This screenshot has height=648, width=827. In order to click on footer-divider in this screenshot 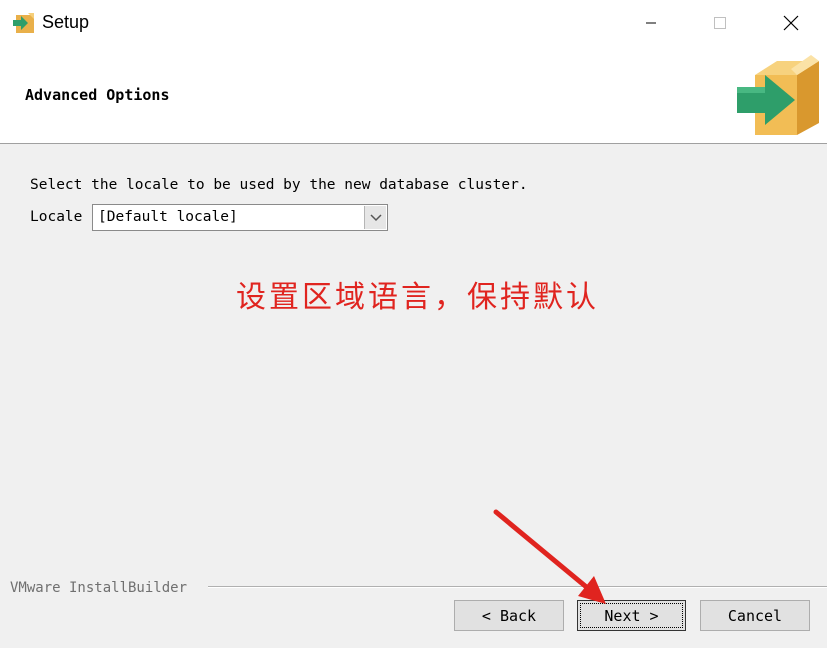, I will do `click(517, 587)`.